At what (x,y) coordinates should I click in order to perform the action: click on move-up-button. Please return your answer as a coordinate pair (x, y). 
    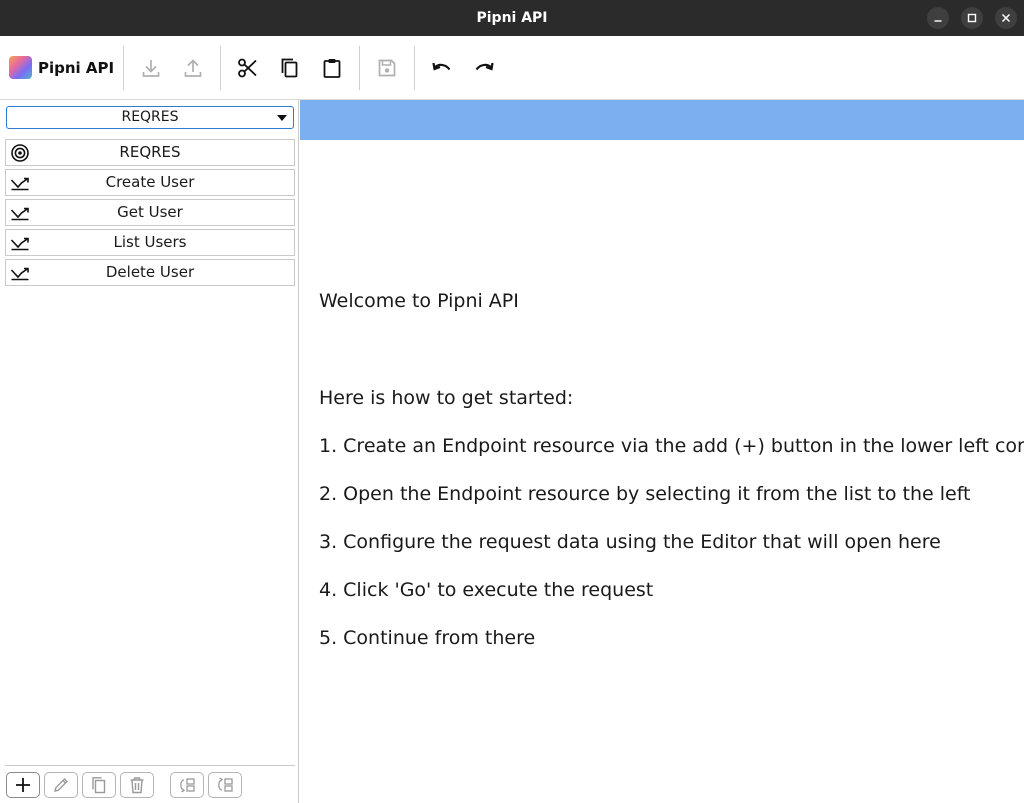
    Looking at the image, I should click on (187, 785).